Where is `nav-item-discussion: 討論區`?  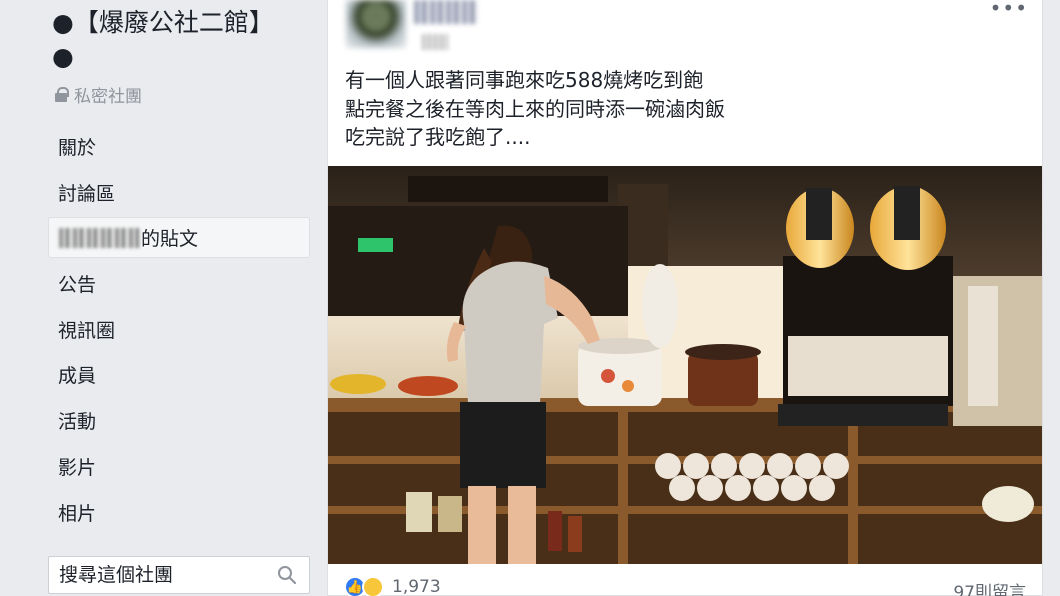 nav-item-discussion: 討論區 is located at coordinates (179, 192).